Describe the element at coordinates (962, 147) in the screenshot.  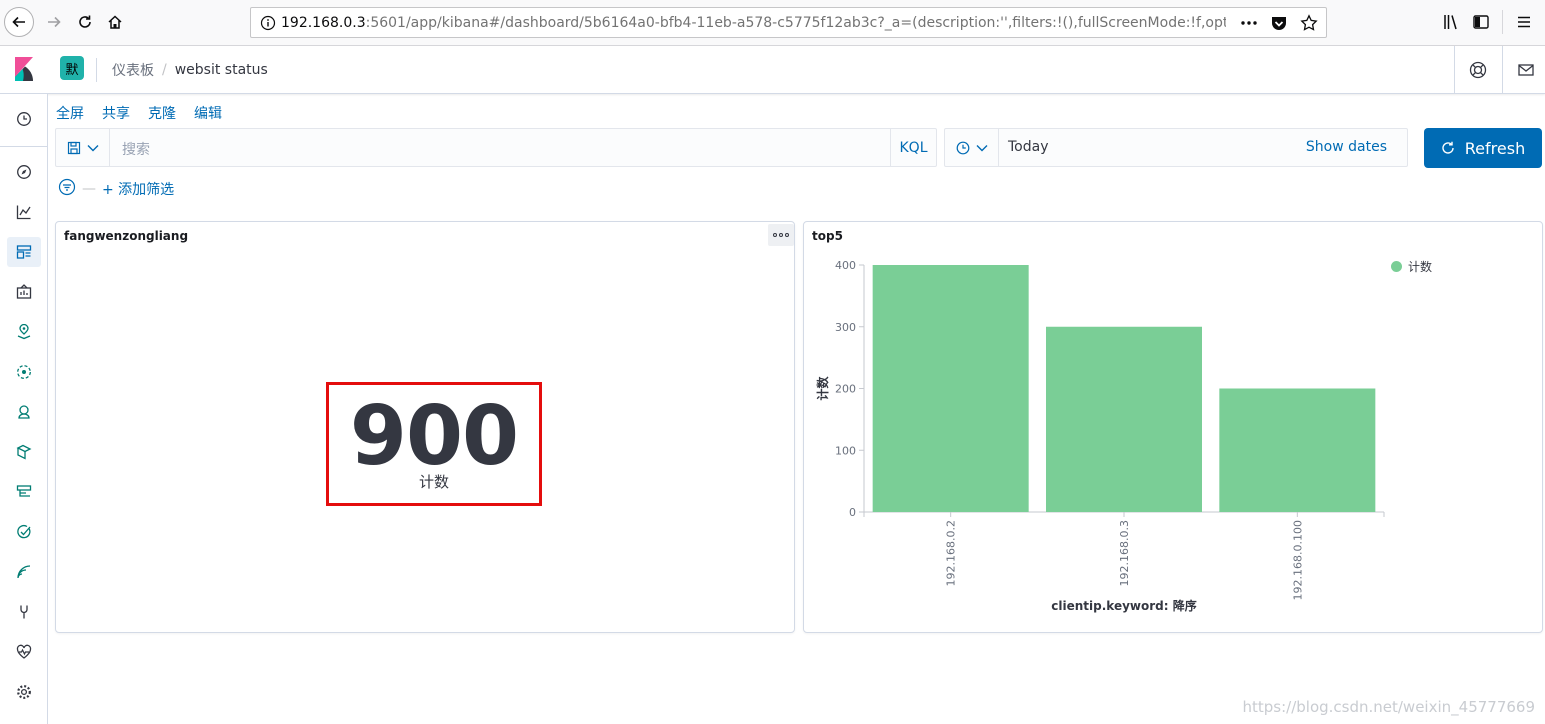
I see `clock-icon` at that location.